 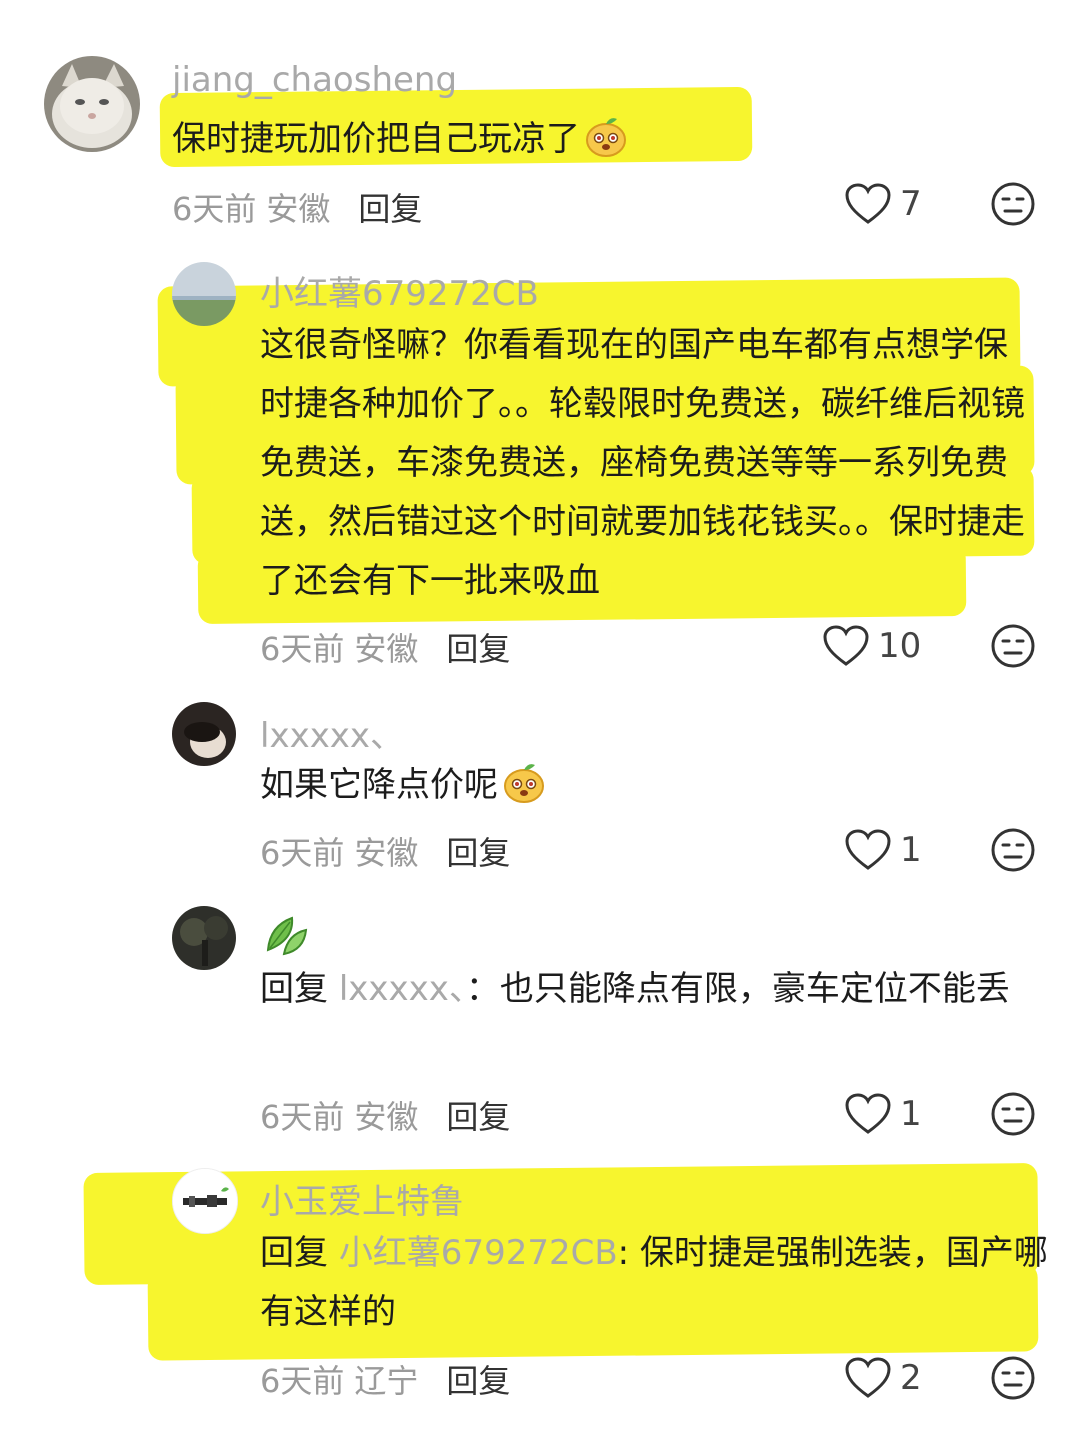 What do you see at coordinates (92, 104) in the screenshot?
I see `avatar-cat` at bounding box center [92, 104].